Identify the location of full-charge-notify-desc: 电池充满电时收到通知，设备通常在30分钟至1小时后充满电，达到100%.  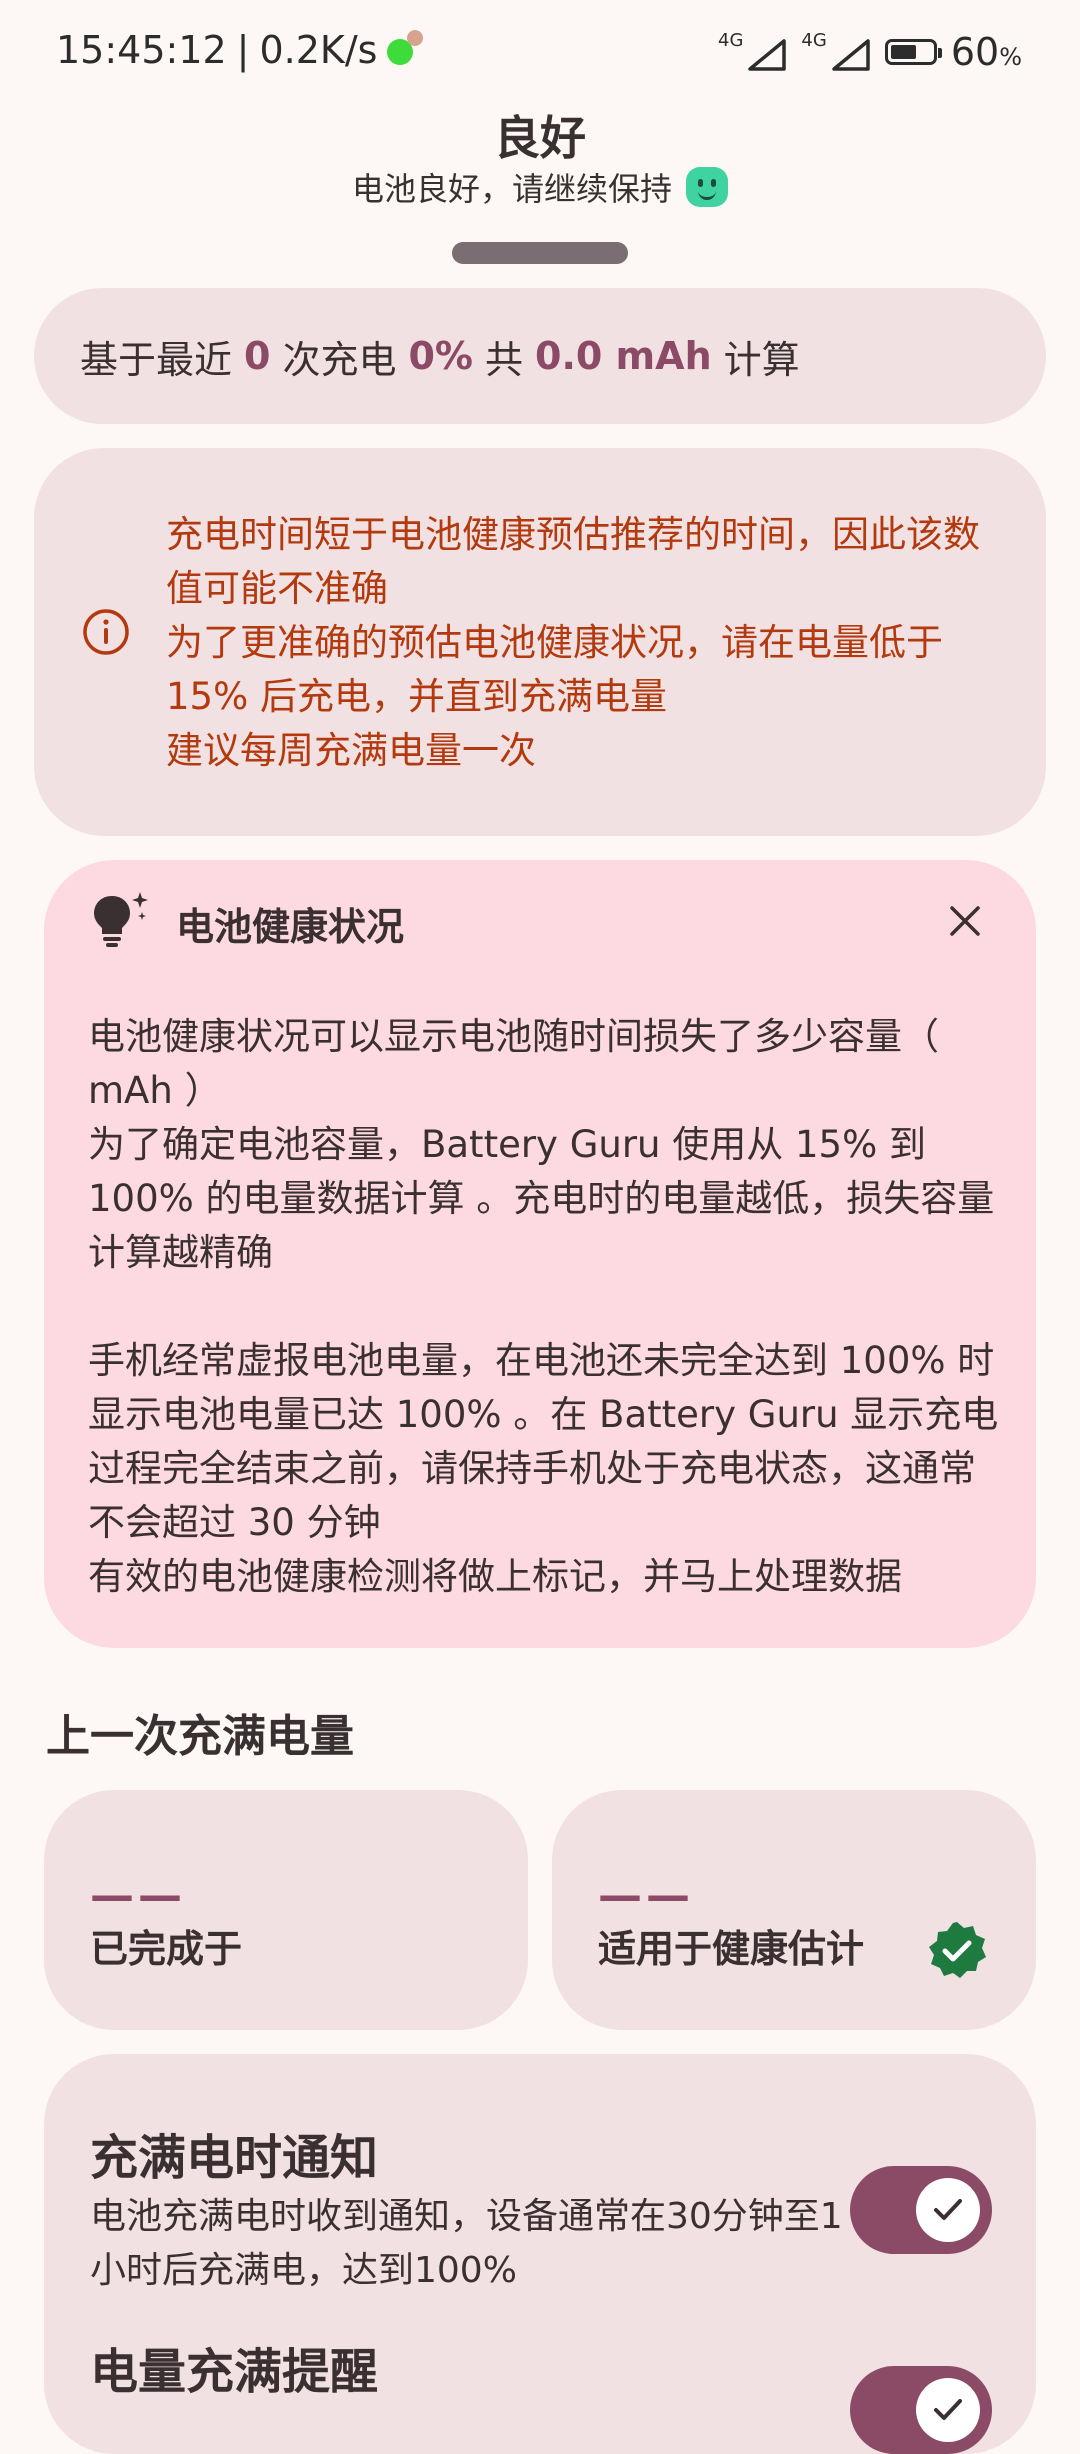
(466, 2243).